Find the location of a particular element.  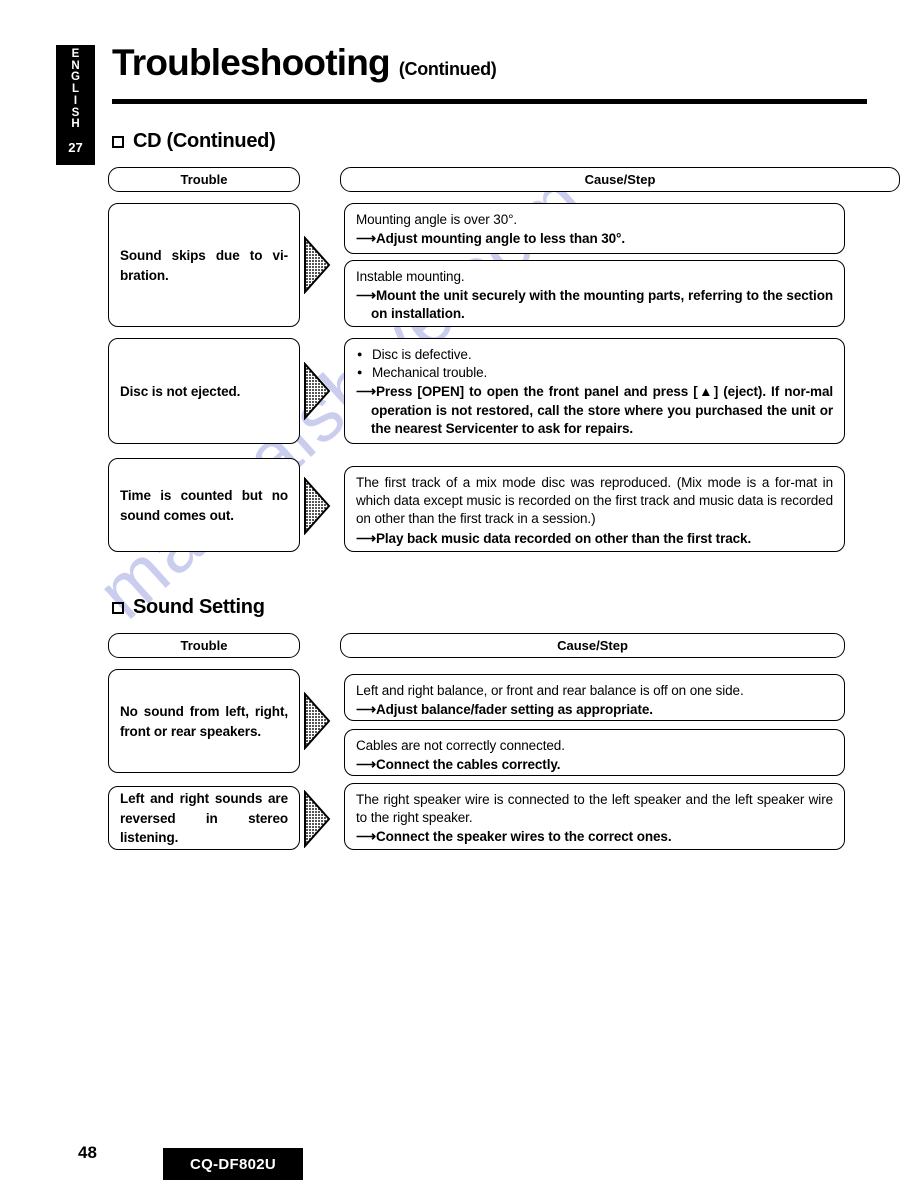

section-heading-sound-setting: Sound Setting is located at coordinates (188, 607).